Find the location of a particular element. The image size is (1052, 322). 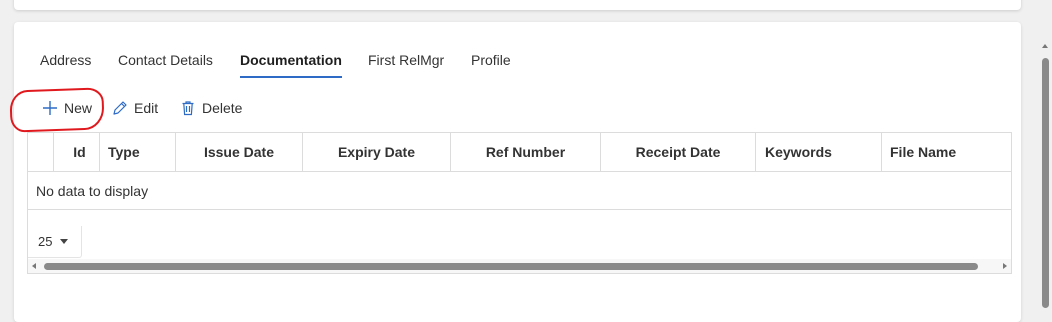

horizontal-scroll-thumb is located at coordinates (511, 266).